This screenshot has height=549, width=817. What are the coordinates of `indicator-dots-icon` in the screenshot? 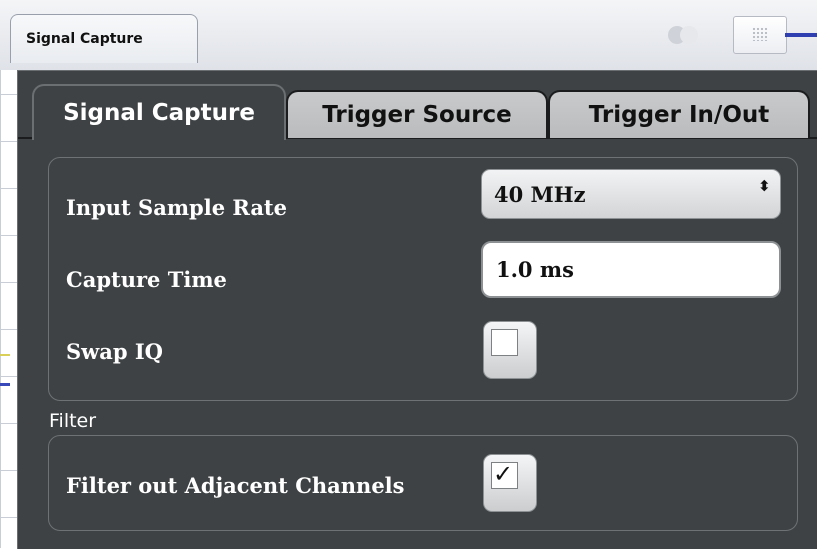 It's located at (688, 35).